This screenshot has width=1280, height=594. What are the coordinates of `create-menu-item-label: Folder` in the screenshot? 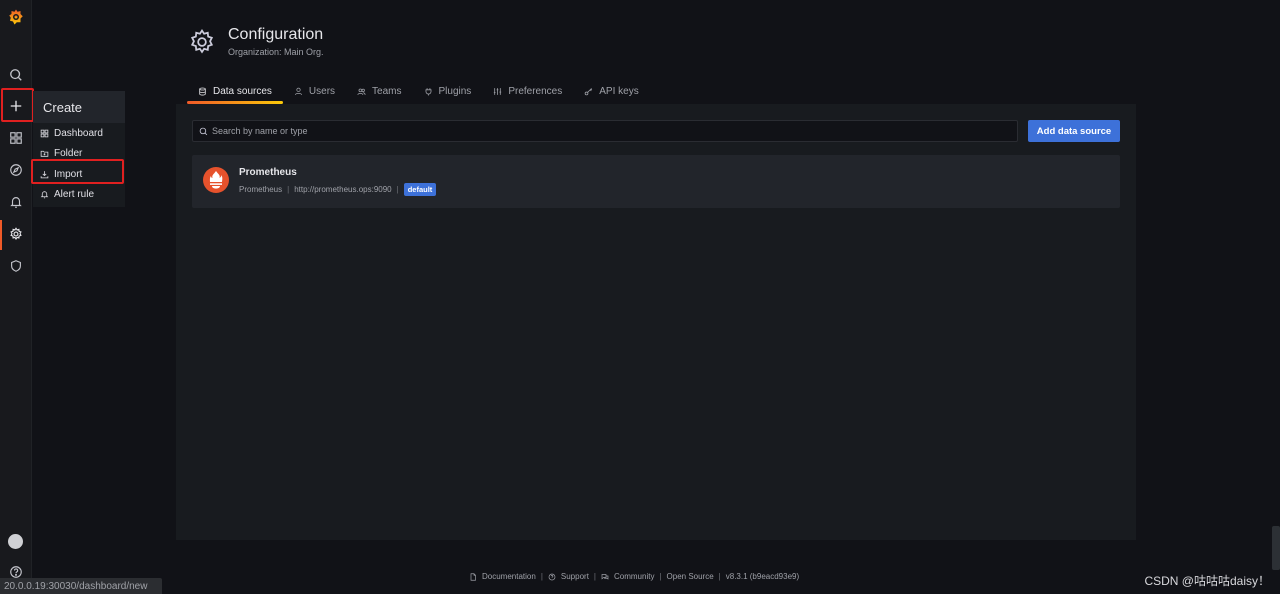 It's located at (68, 154).